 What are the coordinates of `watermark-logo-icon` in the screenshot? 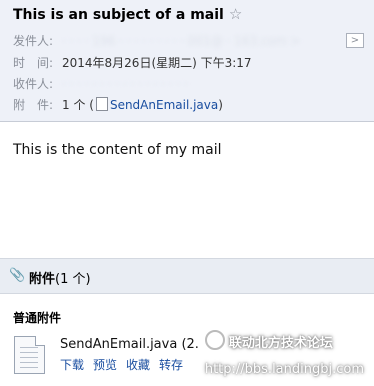 It's located at (214, 340).